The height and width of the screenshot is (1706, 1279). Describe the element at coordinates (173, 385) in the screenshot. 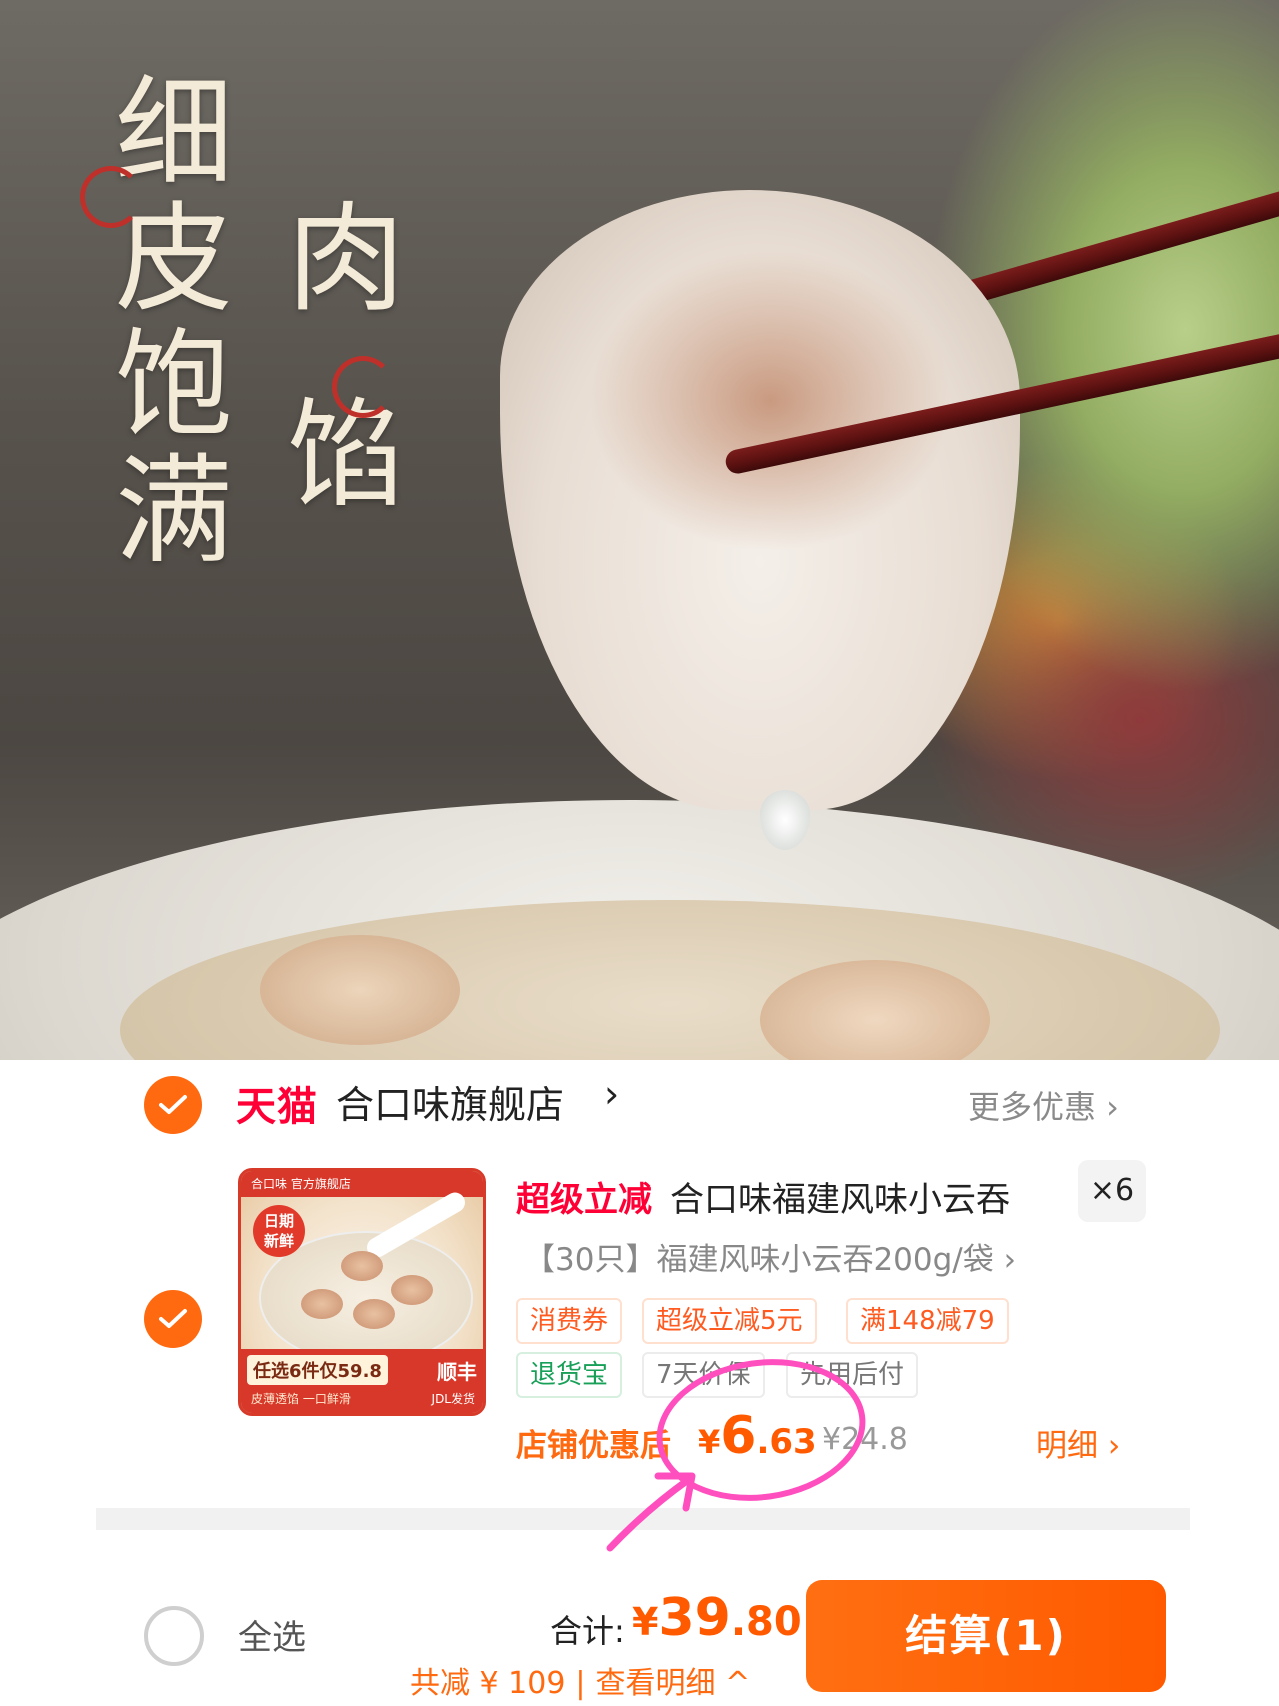

I see `headline-char: 饱` at that location.